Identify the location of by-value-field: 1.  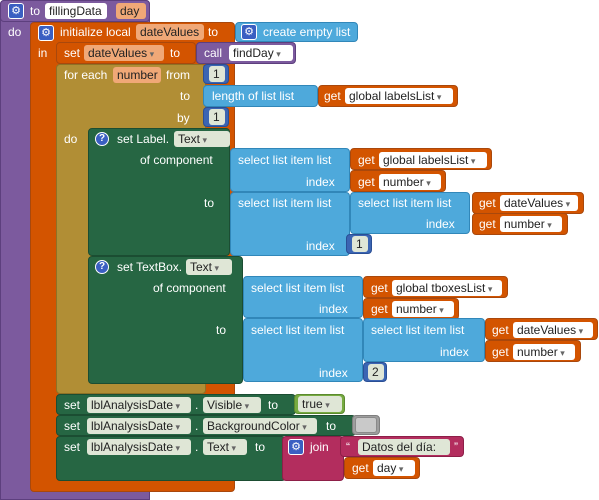
(217, 117).